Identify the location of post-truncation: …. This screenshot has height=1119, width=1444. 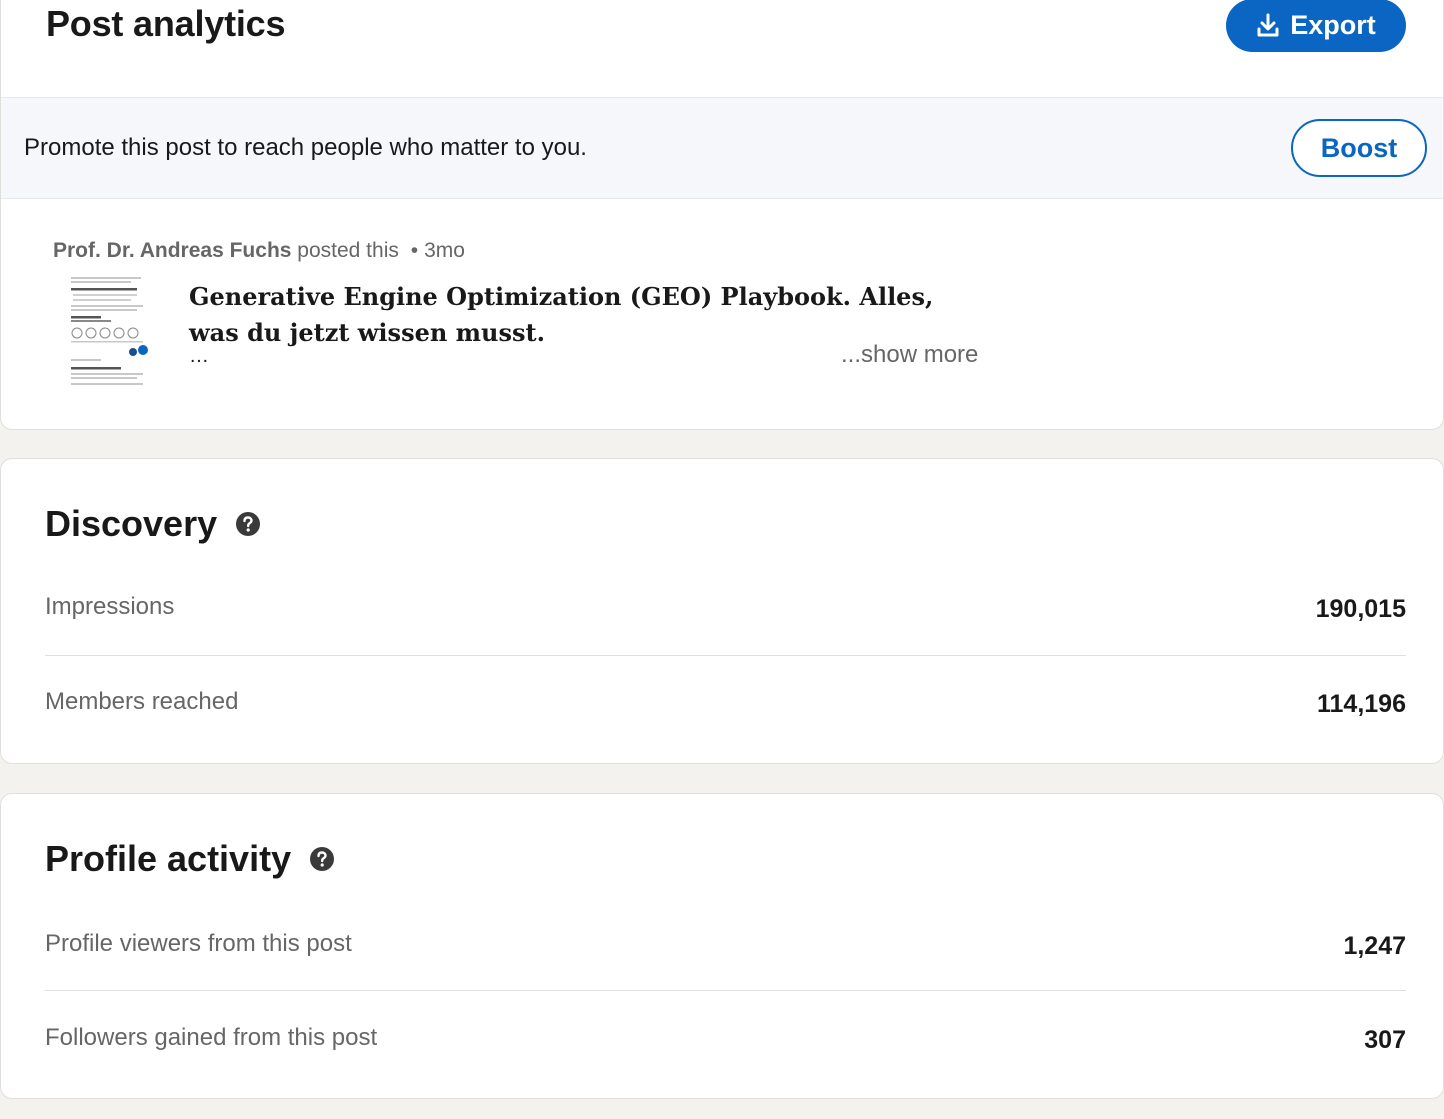
(199, 356).